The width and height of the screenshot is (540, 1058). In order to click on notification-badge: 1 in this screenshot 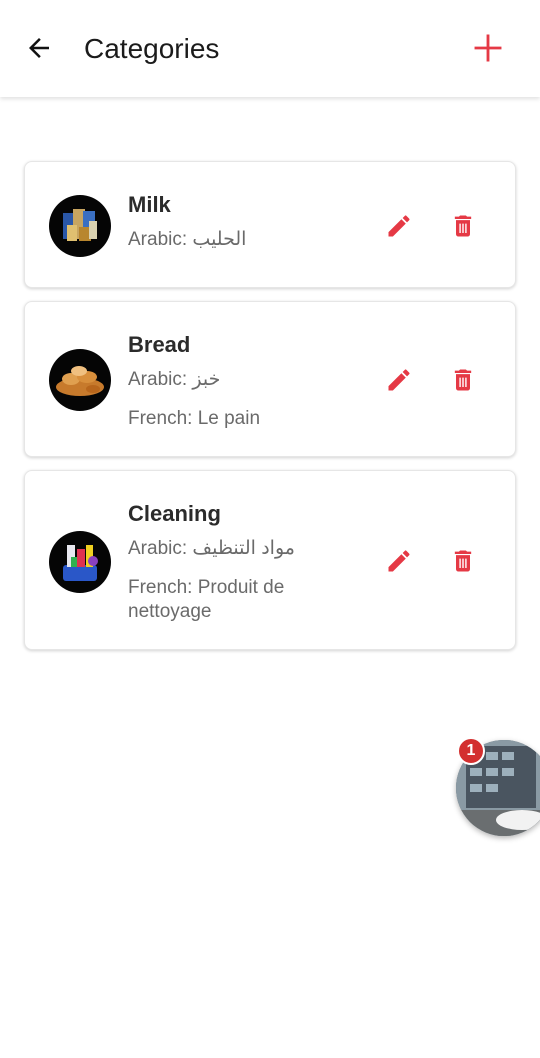, I will do `click(471, 751)`.